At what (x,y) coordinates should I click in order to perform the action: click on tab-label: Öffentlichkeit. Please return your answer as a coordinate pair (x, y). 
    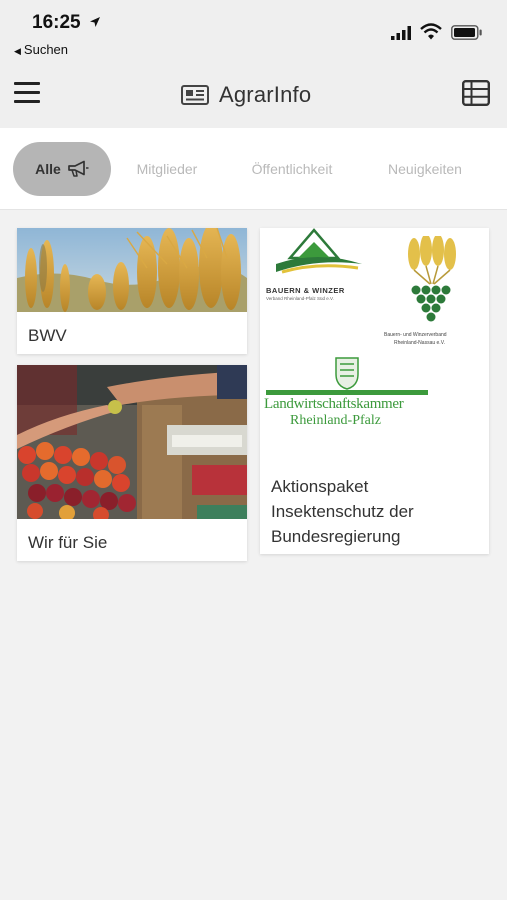
    Looking at the image, I should click on (292, 169).